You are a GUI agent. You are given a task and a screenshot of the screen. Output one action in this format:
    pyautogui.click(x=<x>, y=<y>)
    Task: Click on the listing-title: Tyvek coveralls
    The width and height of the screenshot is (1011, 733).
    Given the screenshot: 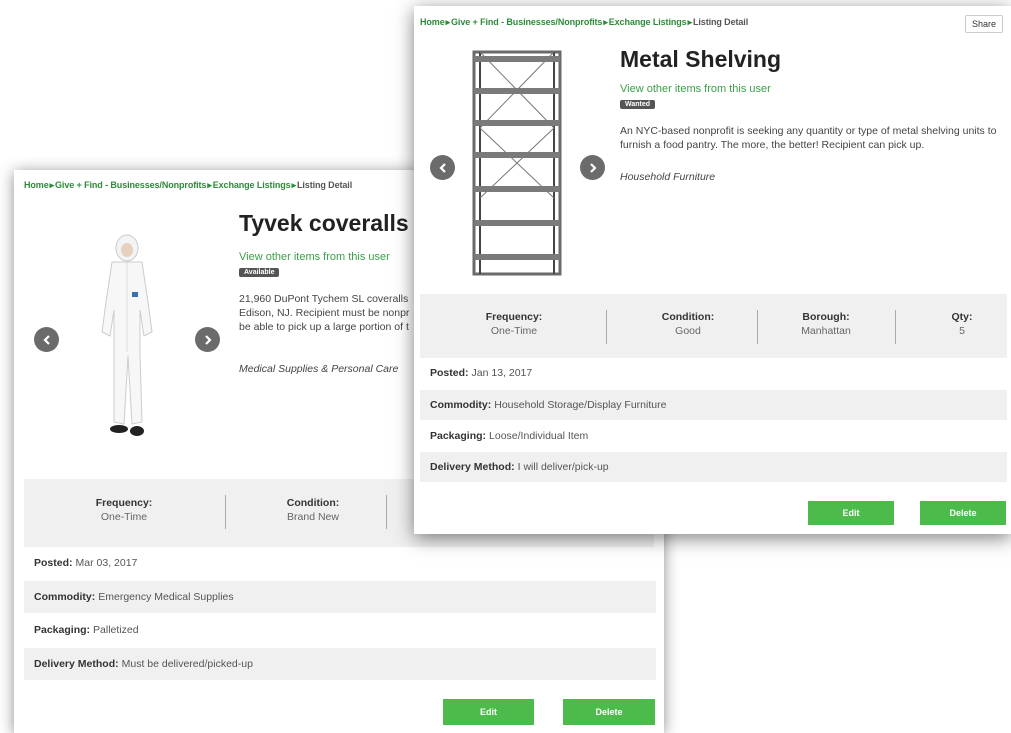 What is the action you would take?
    pyautogui.click(x=324, y=223)
    